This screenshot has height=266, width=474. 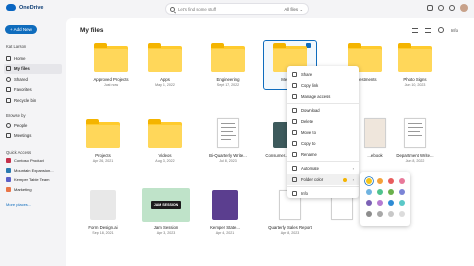 I want to click on sidebar-item-shared: Shared, so click(x=33, y=79).